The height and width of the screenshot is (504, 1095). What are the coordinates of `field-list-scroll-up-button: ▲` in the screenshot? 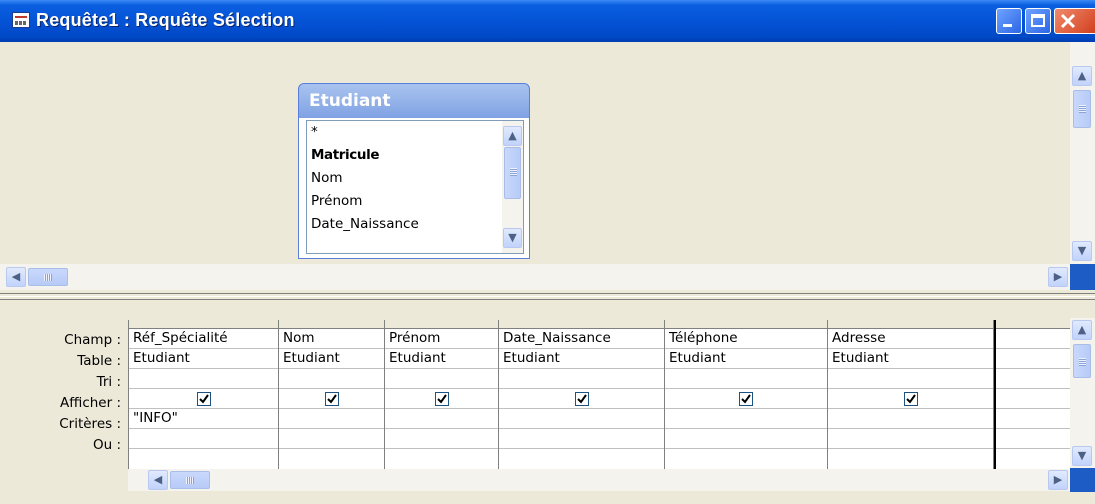 It's located at (512, 136).